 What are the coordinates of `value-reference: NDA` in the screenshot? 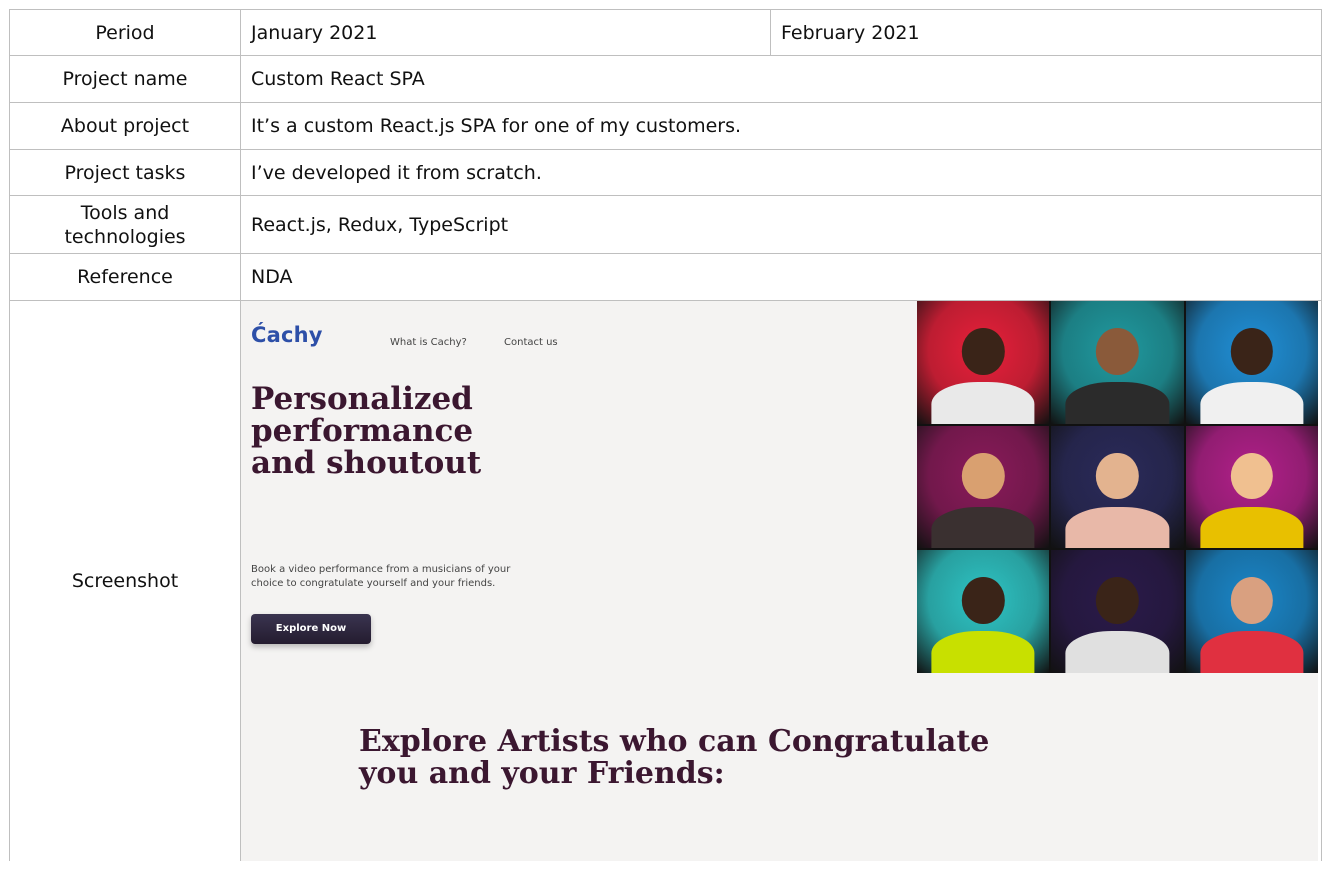 It's located at (781, 277).